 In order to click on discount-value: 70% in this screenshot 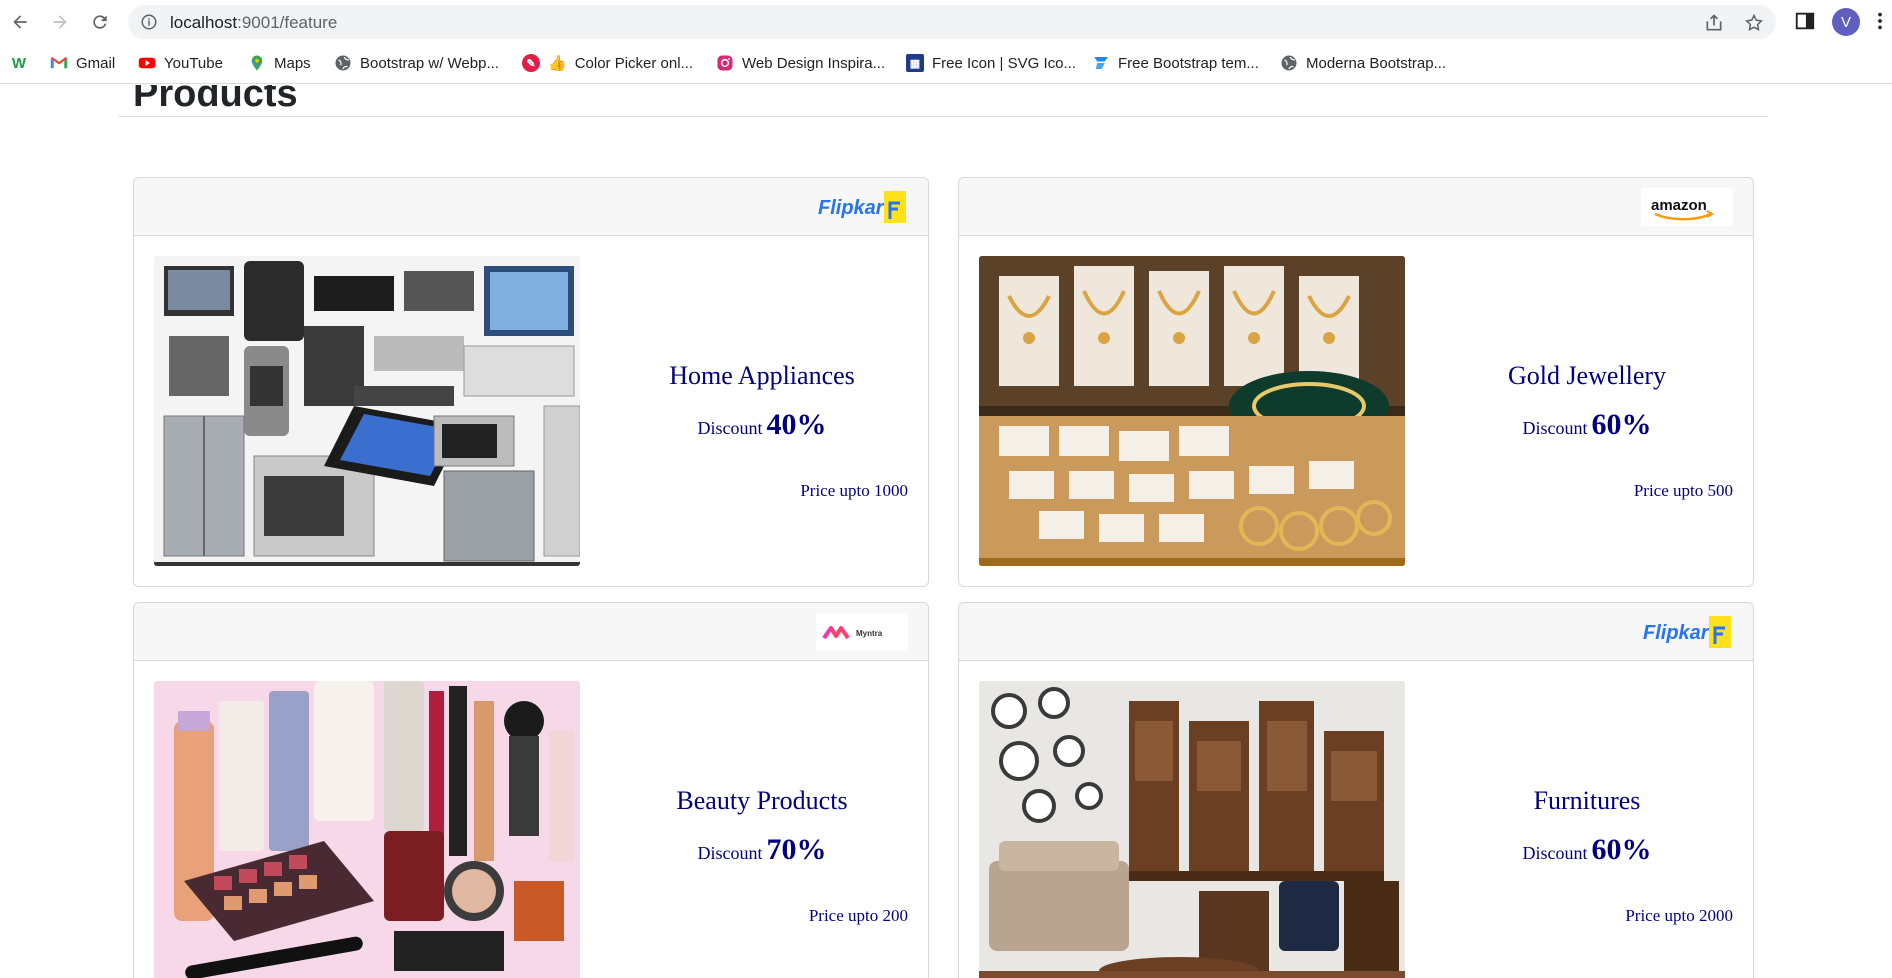, I will do `click(796, 849)`.